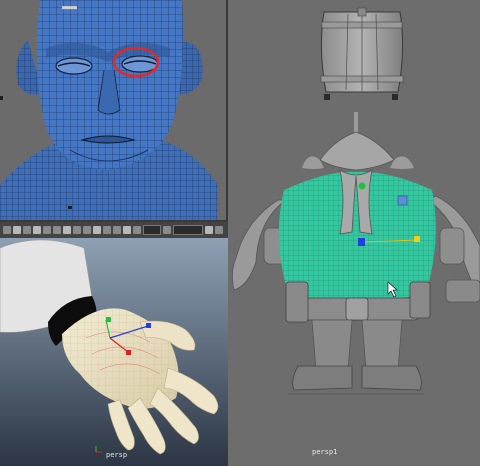 The width and height of the screenshot is (480, 466). I want to click on camera-label: persp1, so click(325, 452).